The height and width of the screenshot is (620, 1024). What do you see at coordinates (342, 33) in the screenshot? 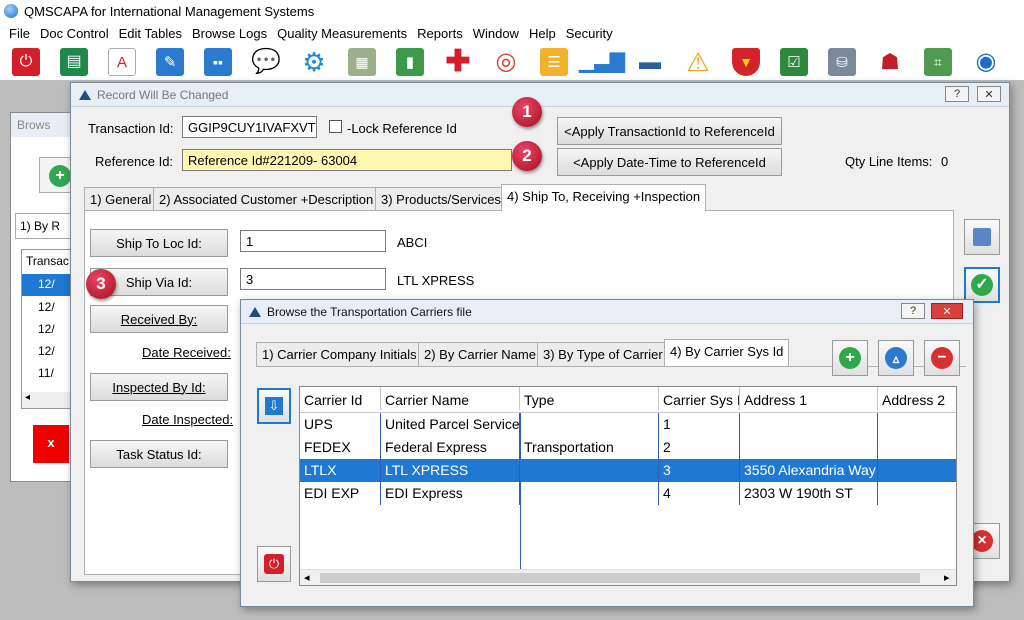
I see `menu-quality-measurements: Quality Measurements` at bounding box center [342, 33].